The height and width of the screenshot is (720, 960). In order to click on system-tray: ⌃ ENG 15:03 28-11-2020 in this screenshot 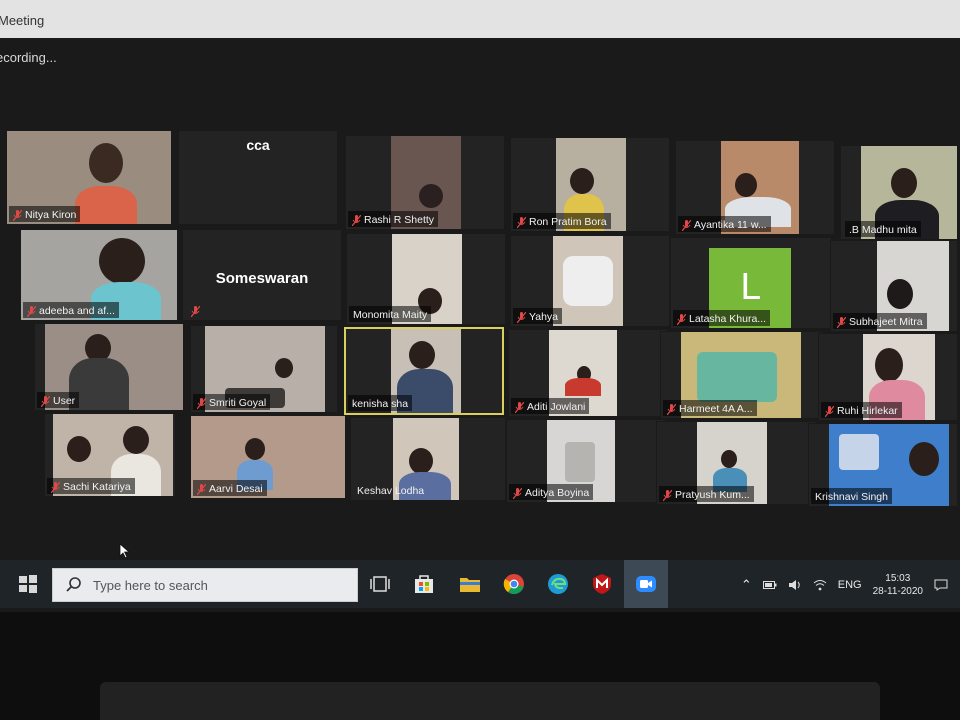, I will do `click(844, 585)`.